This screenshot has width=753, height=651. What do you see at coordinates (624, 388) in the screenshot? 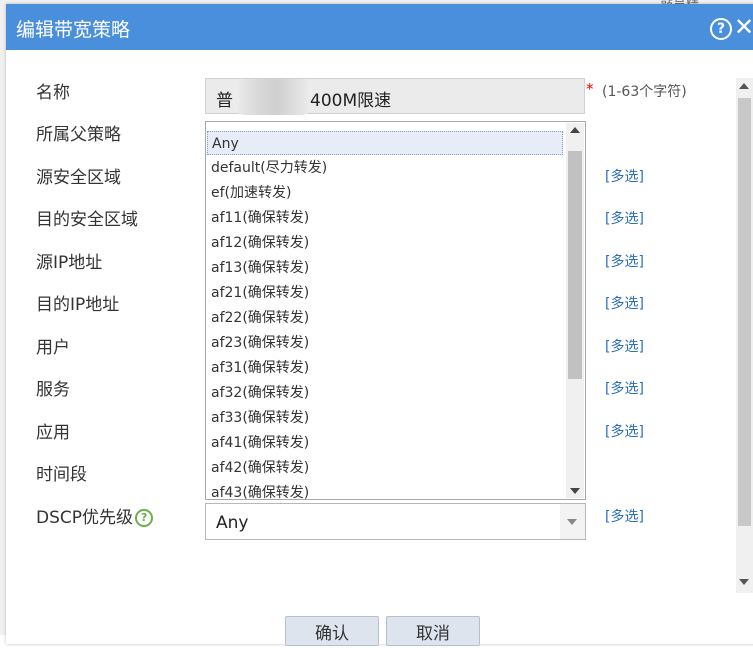
I see `service-multi-select-link: [多选]` at bounding box center [624, 388].